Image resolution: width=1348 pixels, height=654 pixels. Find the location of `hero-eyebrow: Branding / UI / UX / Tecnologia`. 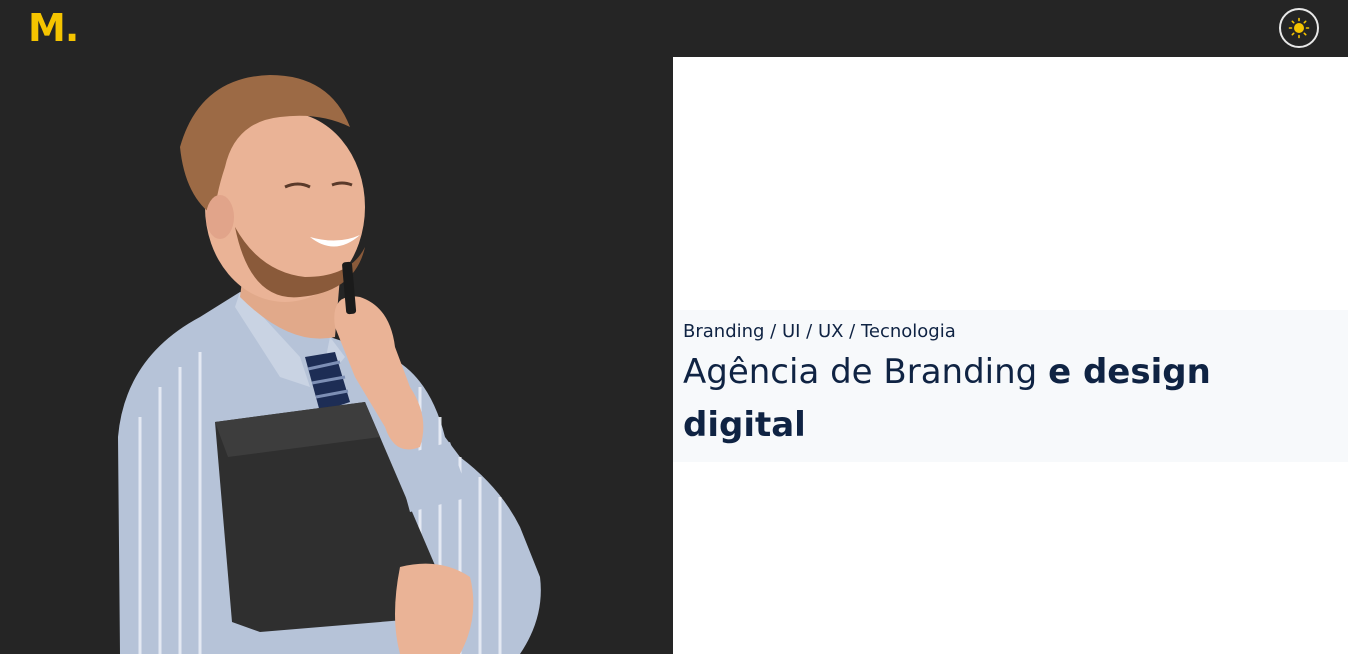

hero-eyebrow: Branding / UI / UX / Tecnologia is located at coordinates (819, 331).